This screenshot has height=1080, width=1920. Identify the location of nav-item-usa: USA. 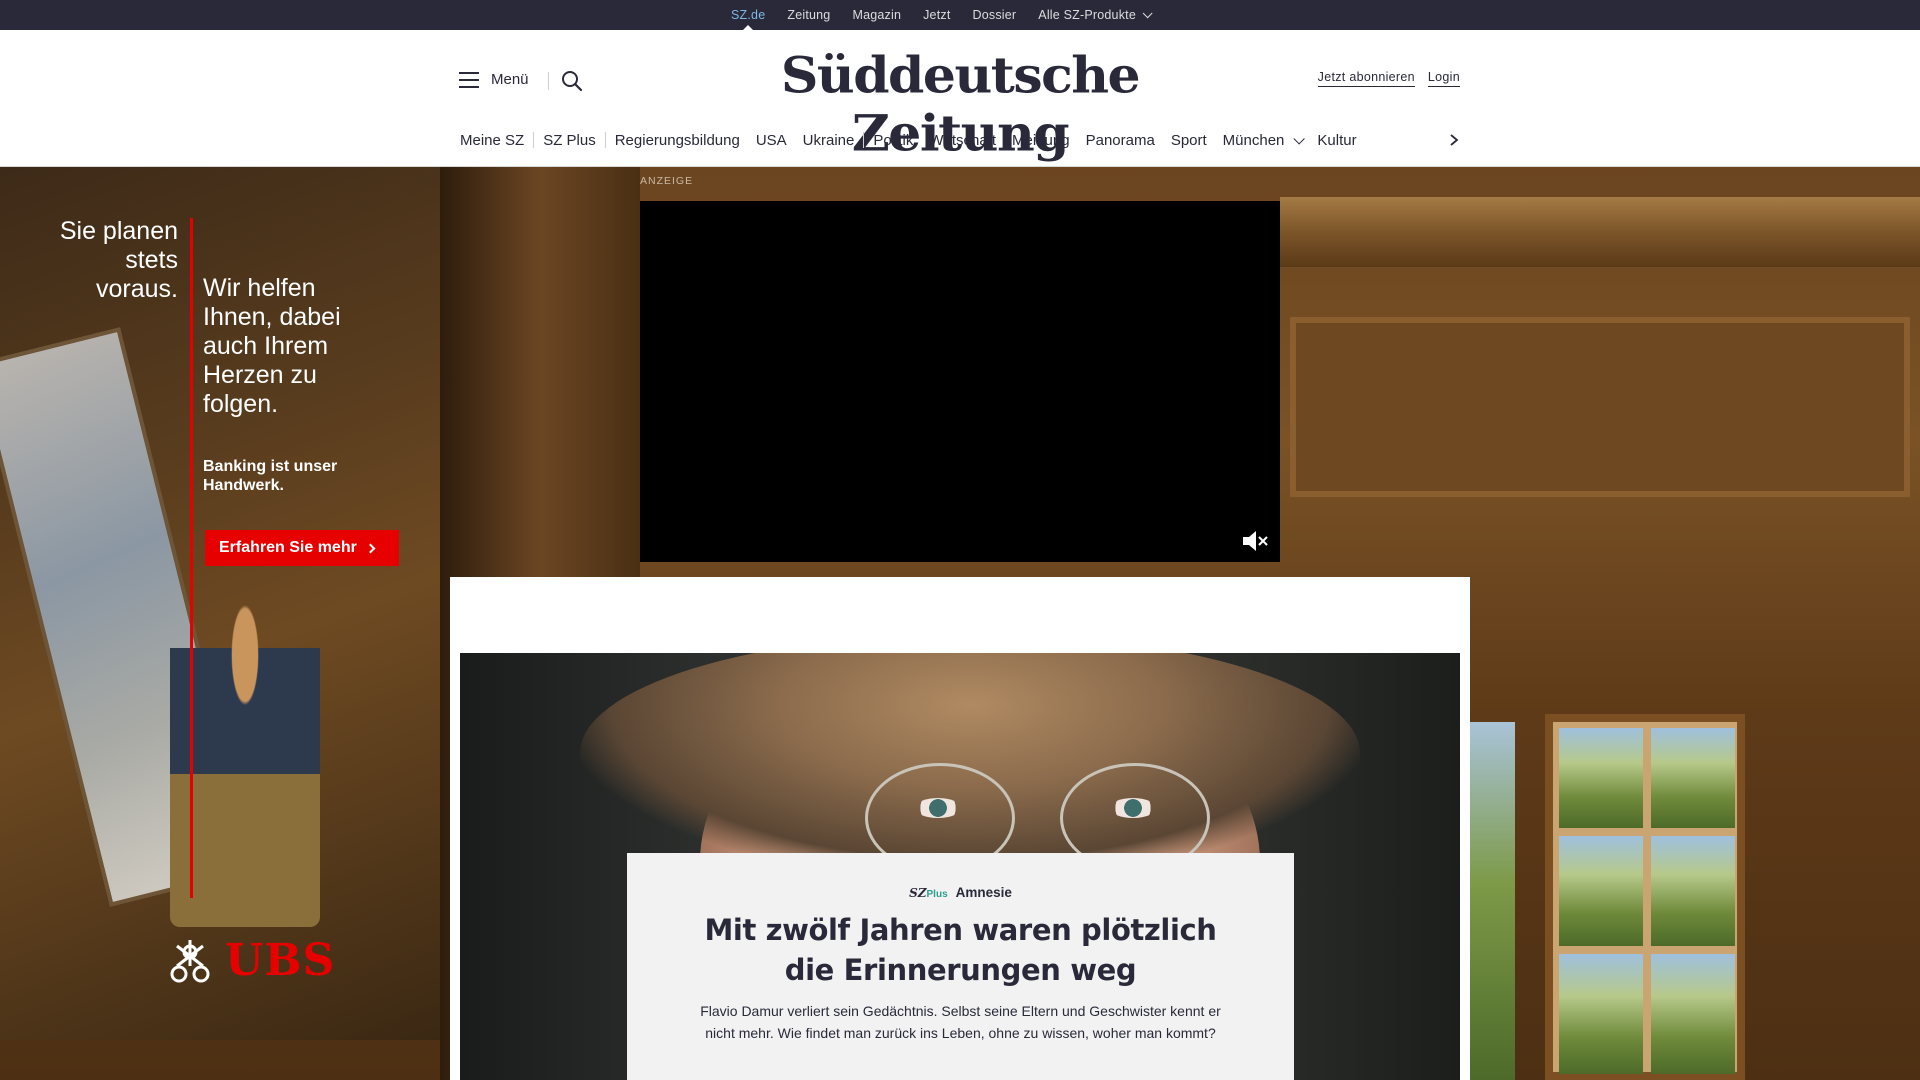
(771, 140).